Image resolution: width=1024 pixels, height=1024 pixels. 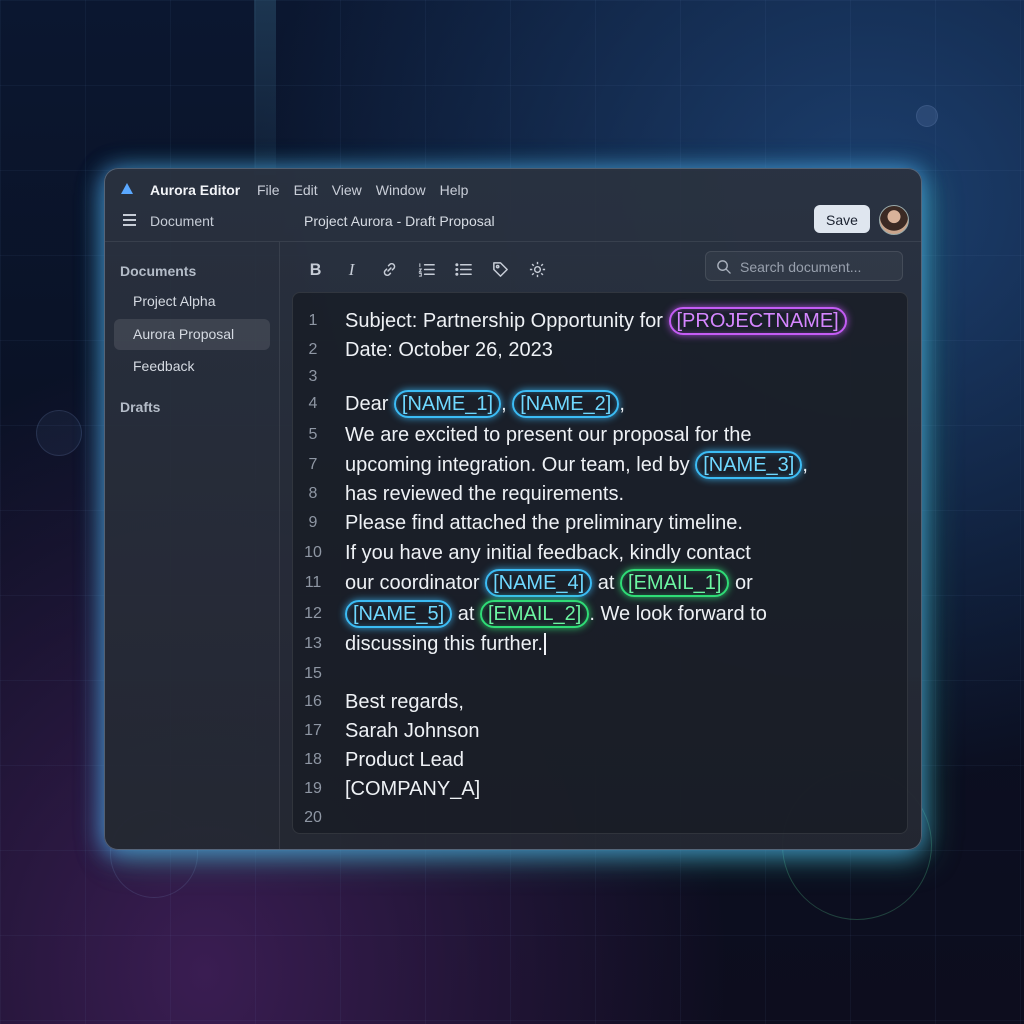 I want to click on editor-line: 19 [COMPANY_A], so click(x=386, y=789).